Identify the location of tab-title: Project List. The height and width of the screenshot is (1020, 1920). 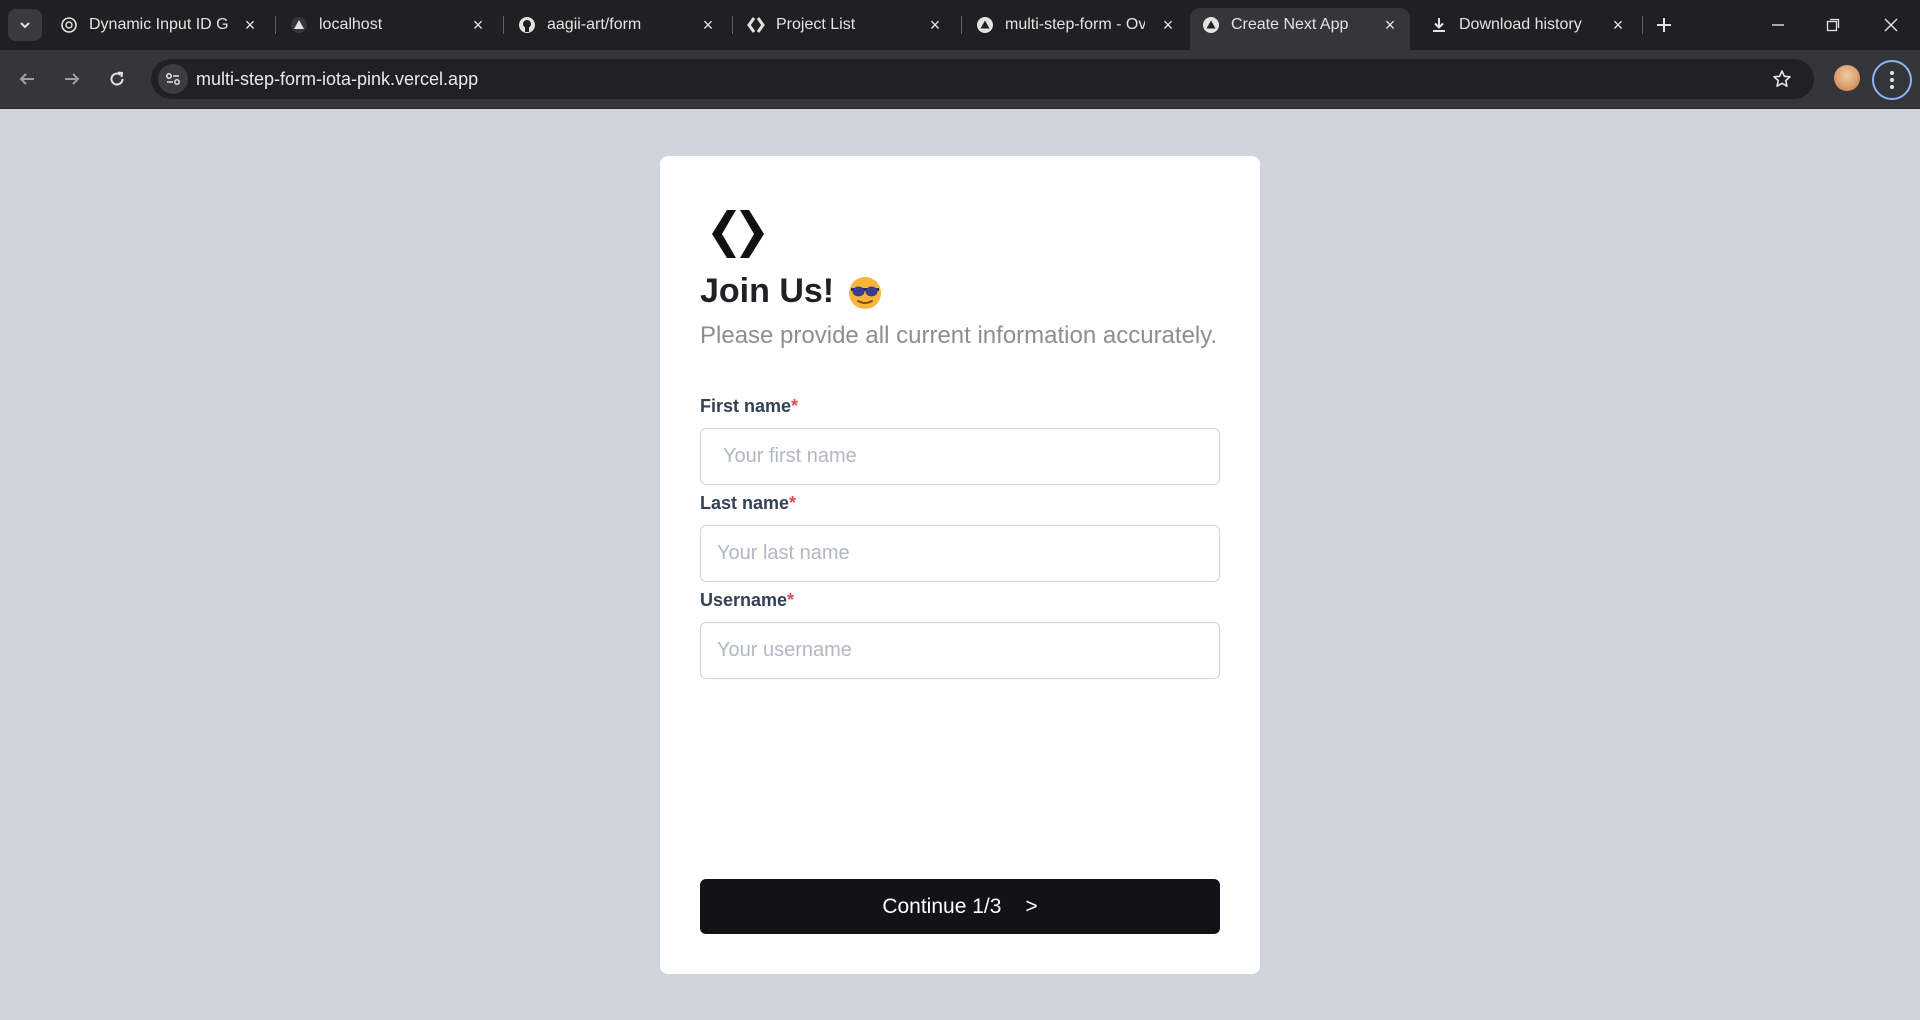
(816, 24).